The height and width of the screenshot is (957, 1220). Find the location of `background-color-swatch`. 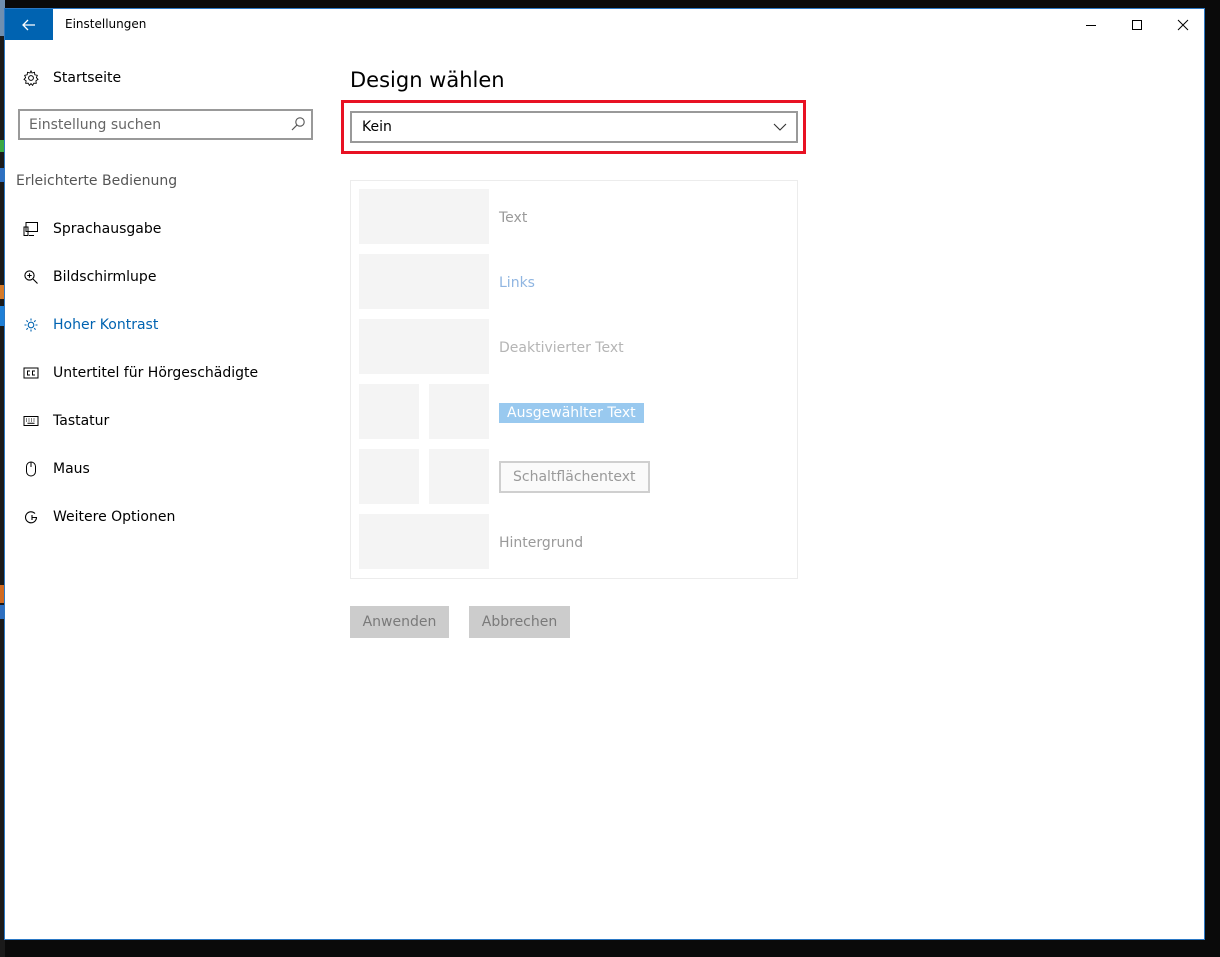

background-color-swatch is located at coordinates (424, 541).